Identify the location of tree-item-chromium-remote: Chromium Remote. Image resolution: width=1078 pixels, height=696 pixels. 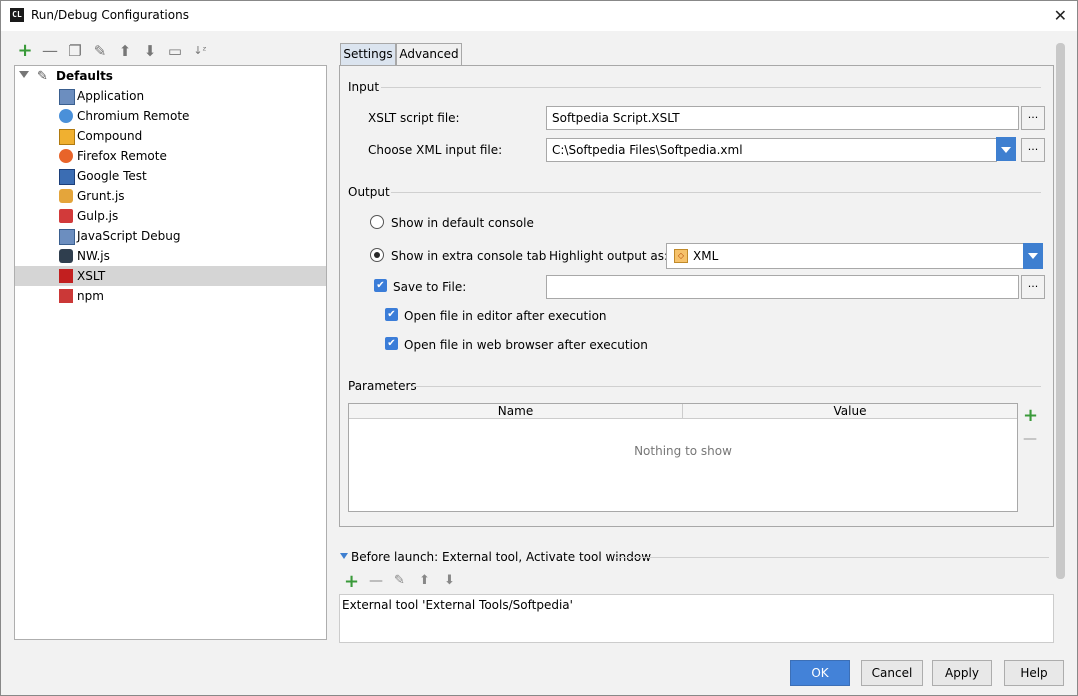
(170, 116).